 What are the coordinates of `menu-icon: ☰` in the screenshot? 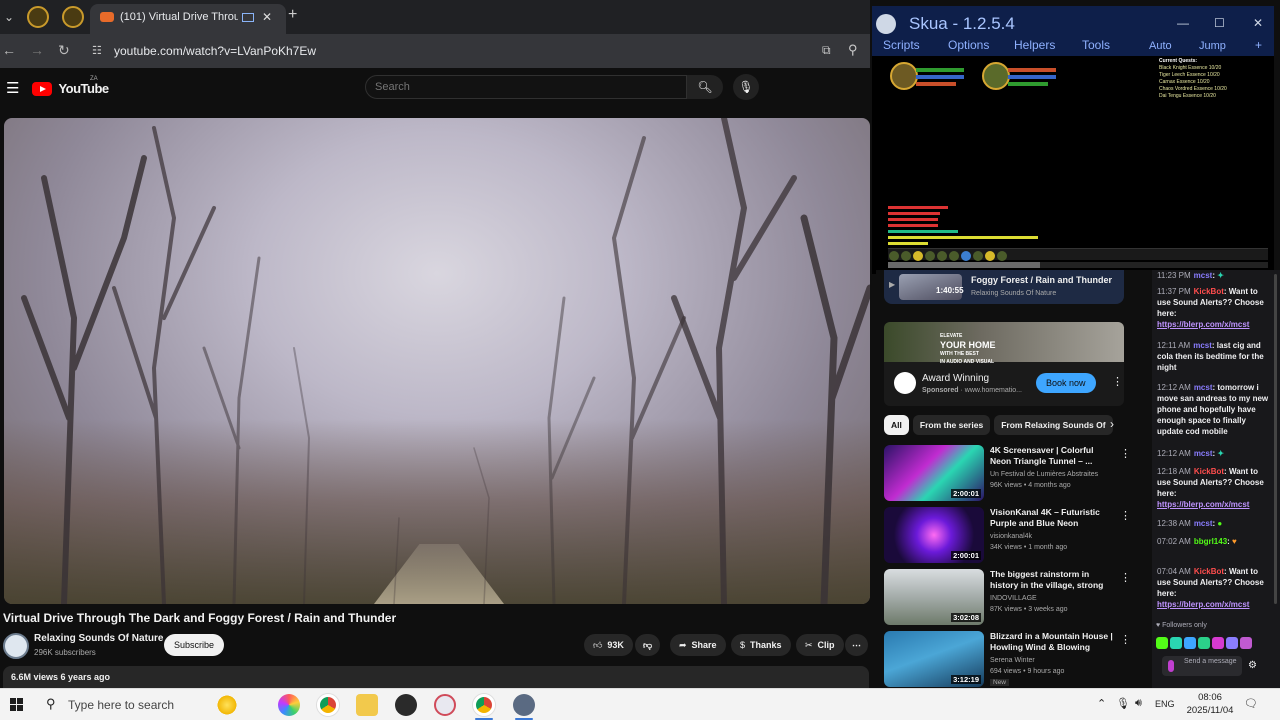 It's located at (12, 88).